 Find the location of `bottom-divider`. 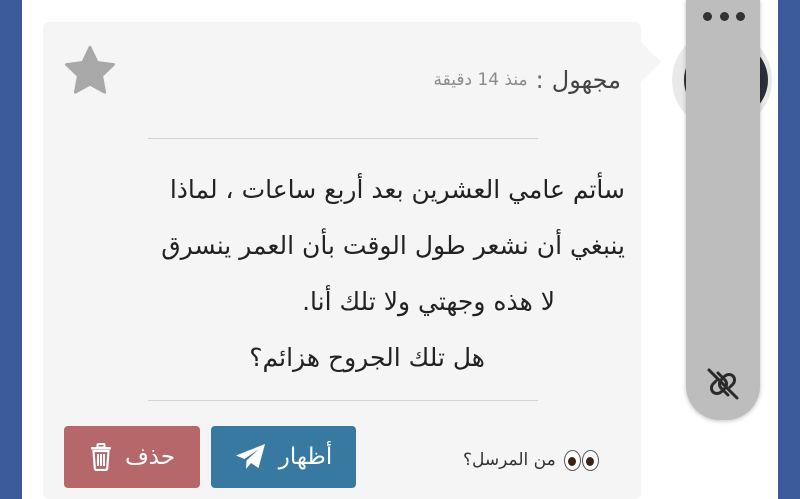

bottom-divider is located at coordinates (343, 400).